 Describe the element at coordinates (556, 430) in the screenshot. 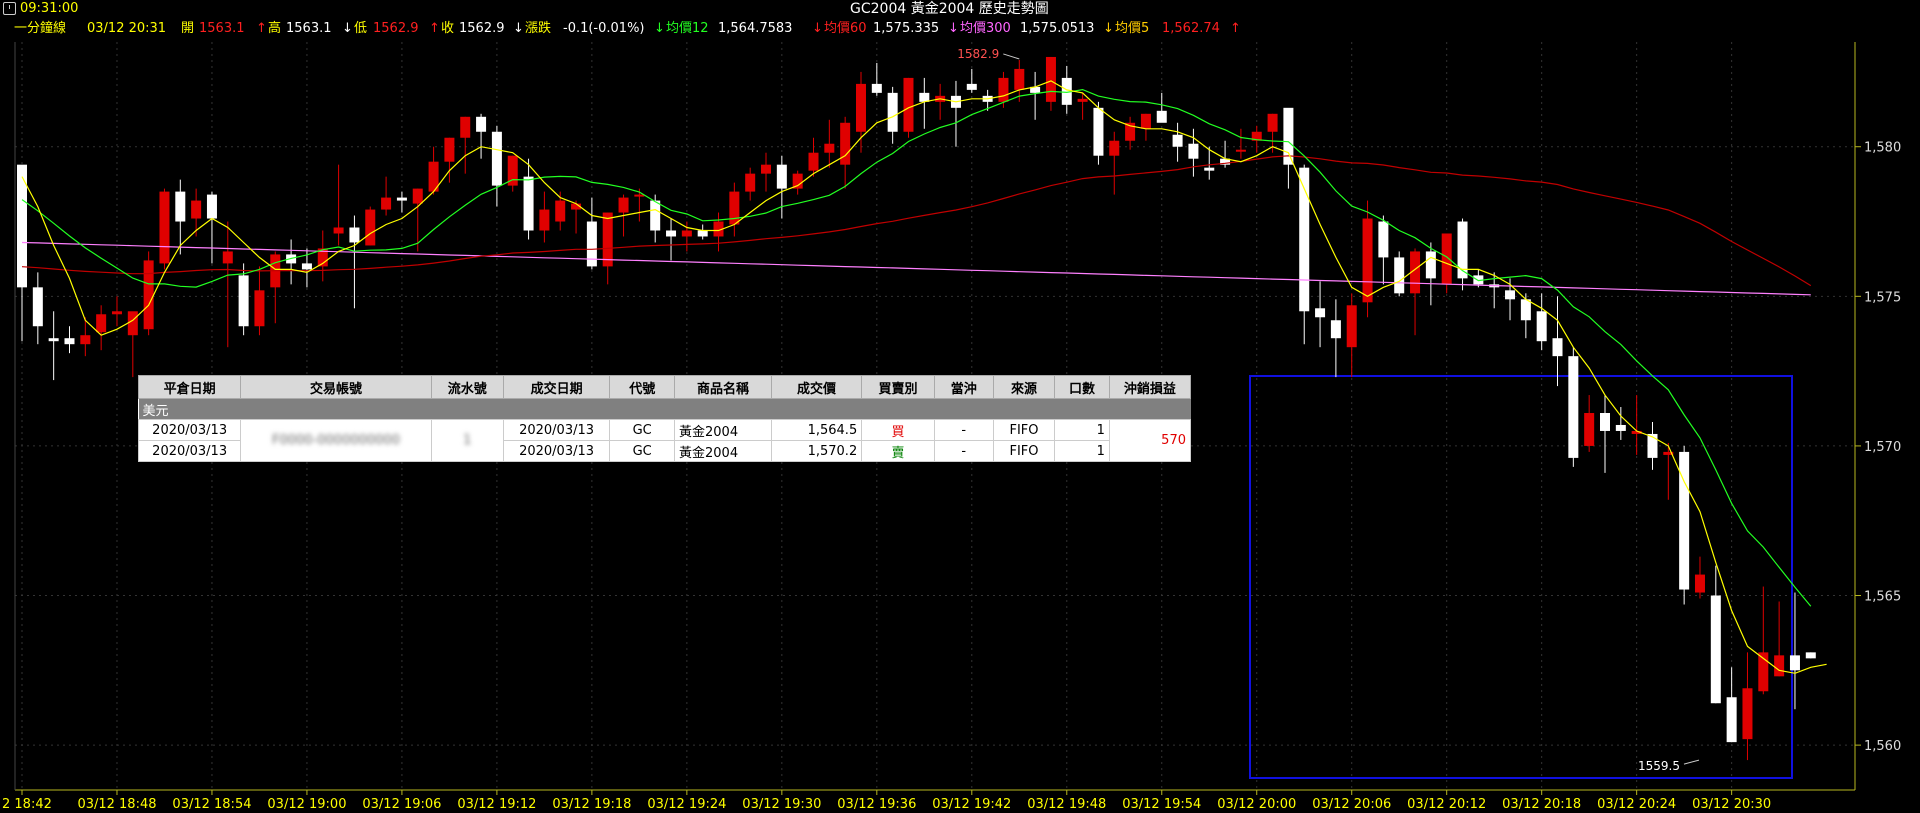

I see `trade-date-cell: 2020/03/13` at that location.